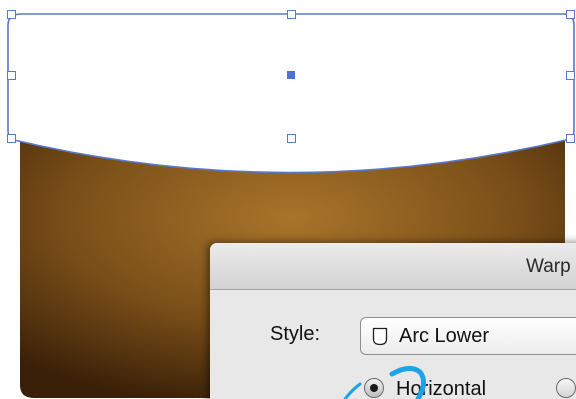  Describe the element at coordinates (11, 14) in the screenshot. I see `handle-top-left` at that location.